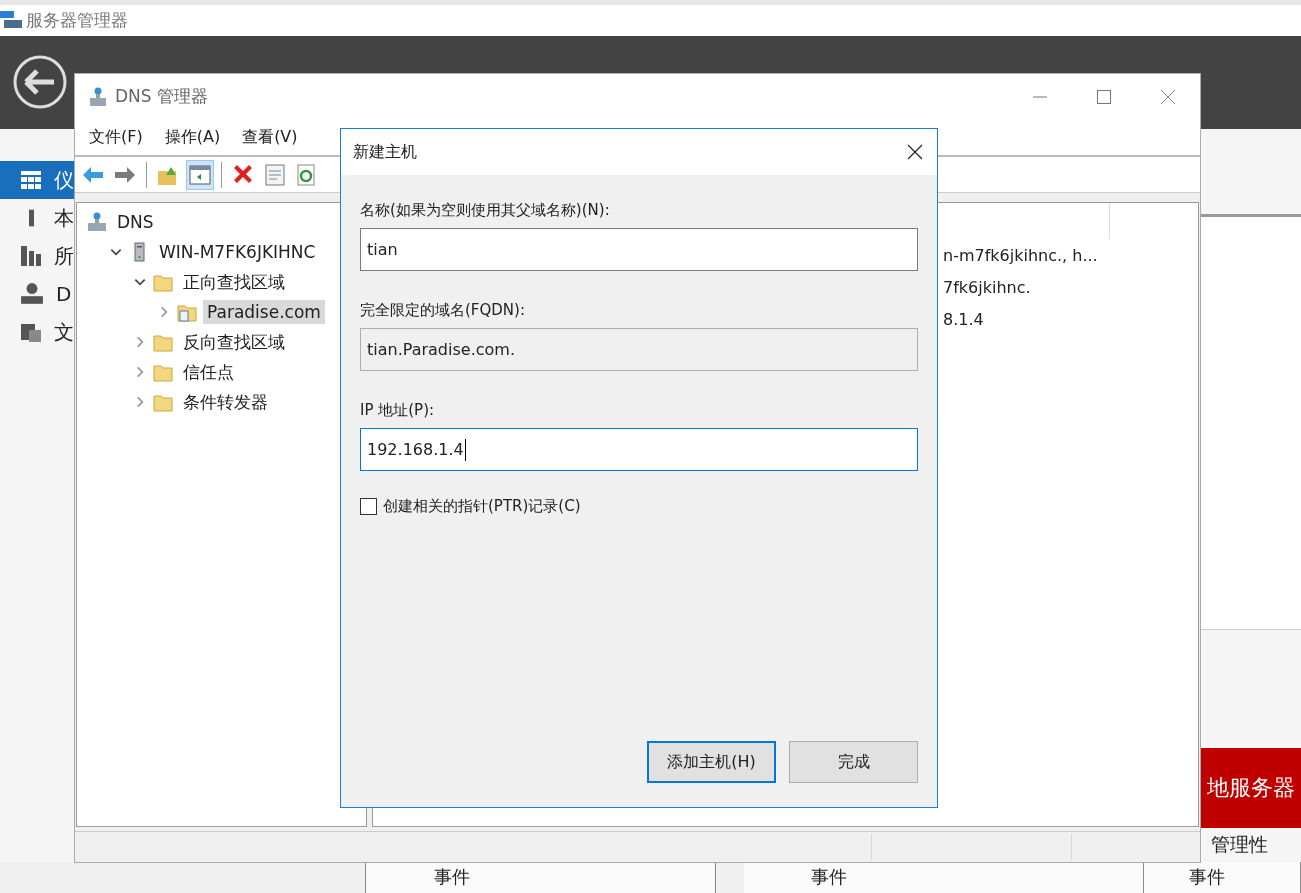  I want to click on field-label: IP 地址(P):, so click(398, 410).